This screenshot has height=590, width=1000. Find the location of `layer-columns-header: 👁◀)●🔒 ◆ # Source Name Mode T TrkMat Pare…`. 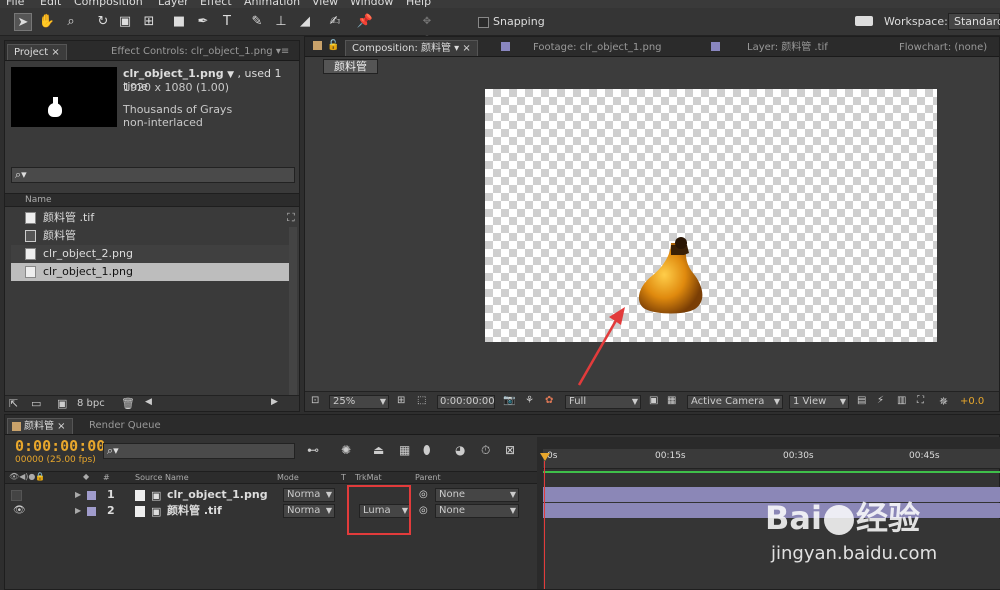

layer-columns-header: 👁◀)●🔒 ◆ # Source Name Mode T TrkMat Pare… is located at coordinates (271, 477).